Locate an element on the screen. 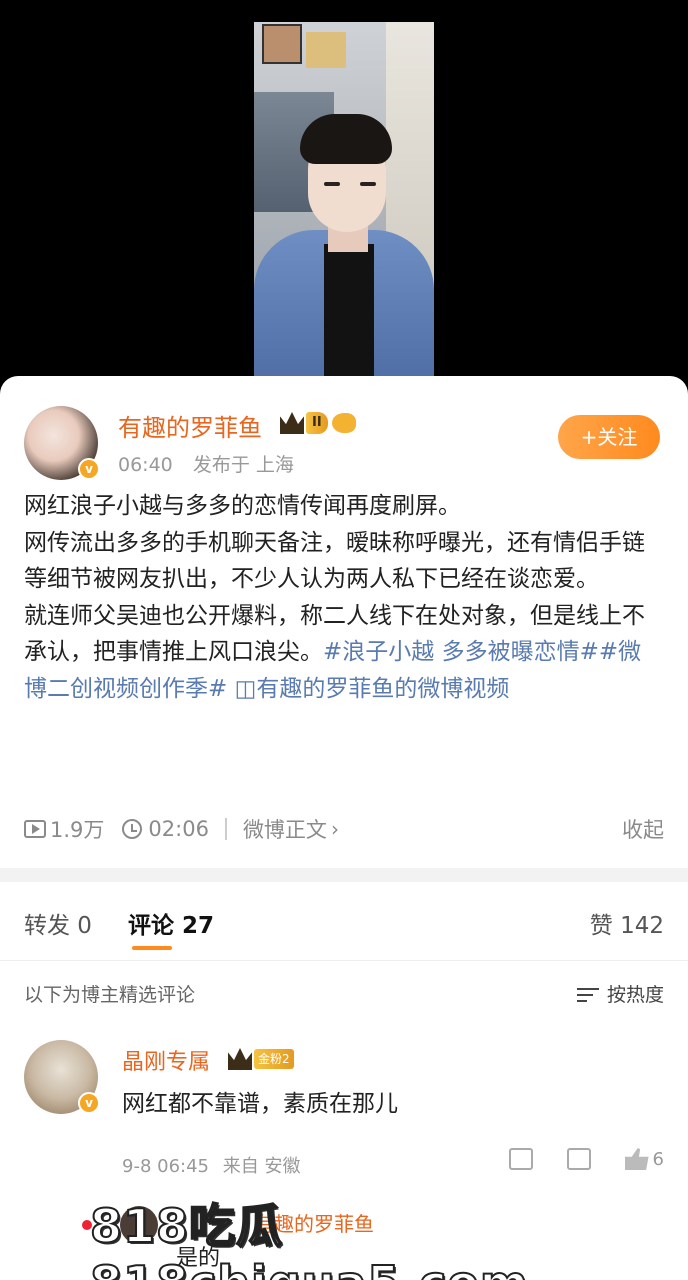 Image resolution: width=688 pixels, height=1280 pixels. person-shirt is located at coordinates (349, 310).